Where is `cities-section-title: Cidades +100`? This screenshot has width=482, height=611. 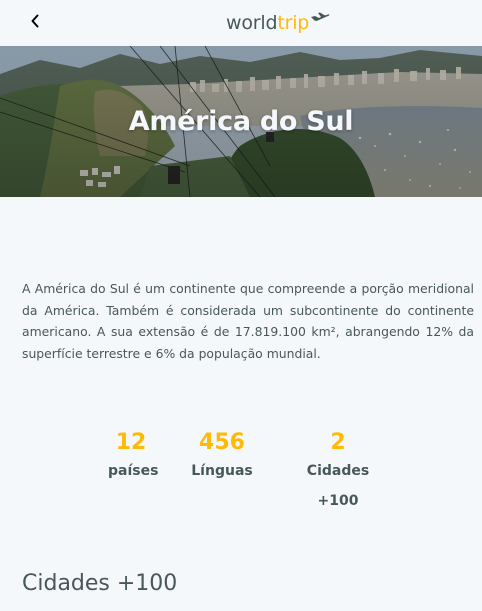
cities-section-title: Cidades +100 is located at coordinates (100, 583).